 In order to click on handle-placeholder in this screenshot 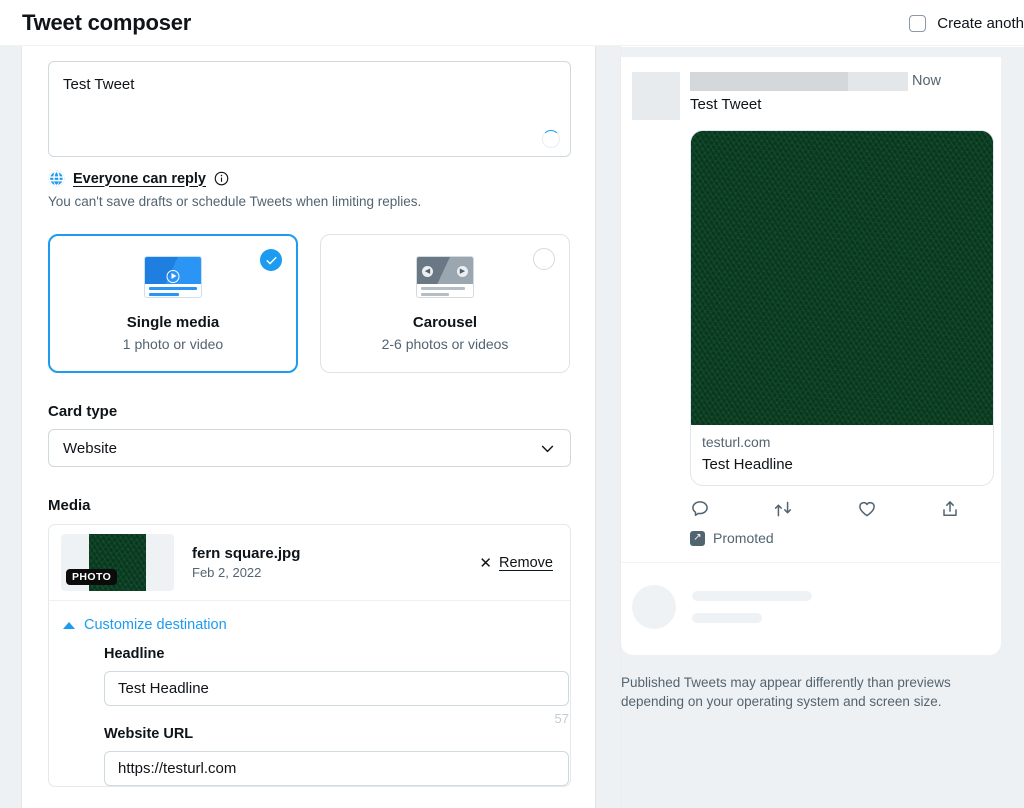, I will do `click(878, 81)`.